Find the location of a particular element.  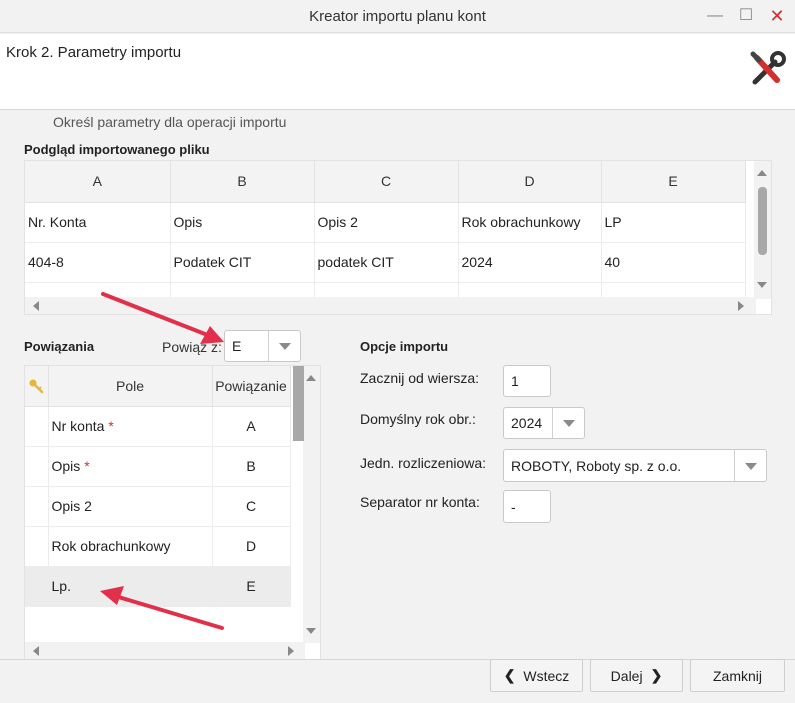

default-year-label: Domyślny rok obr.: is located at coordinates (418, 419).